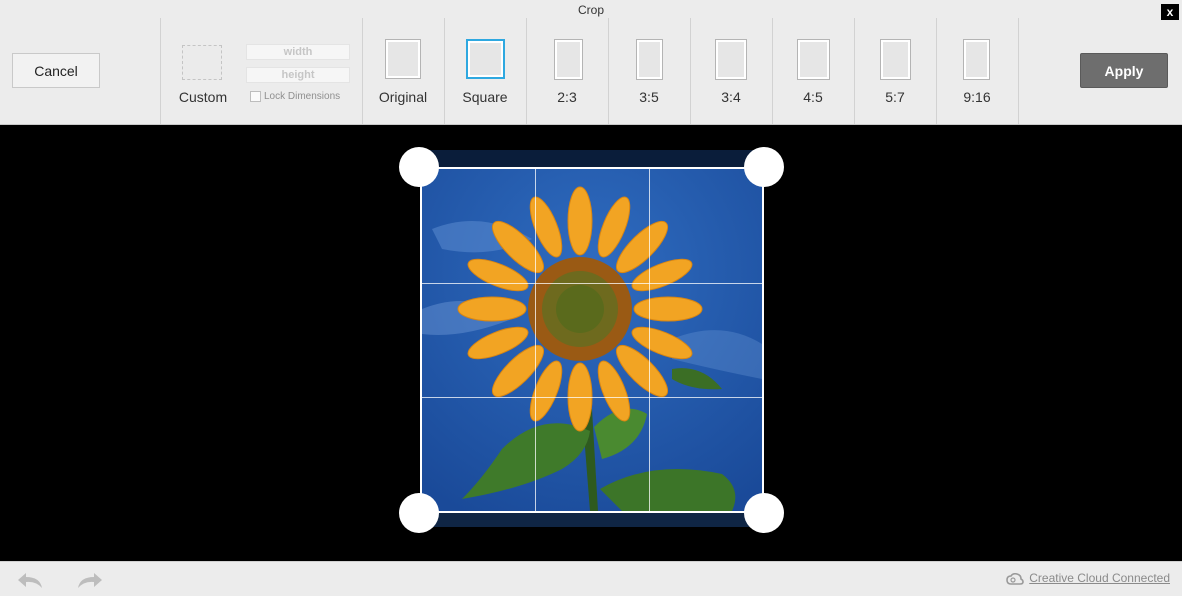 This screenshot has width=1182, height=596. I want to click on ratio-original: Original, so click(403, 74).